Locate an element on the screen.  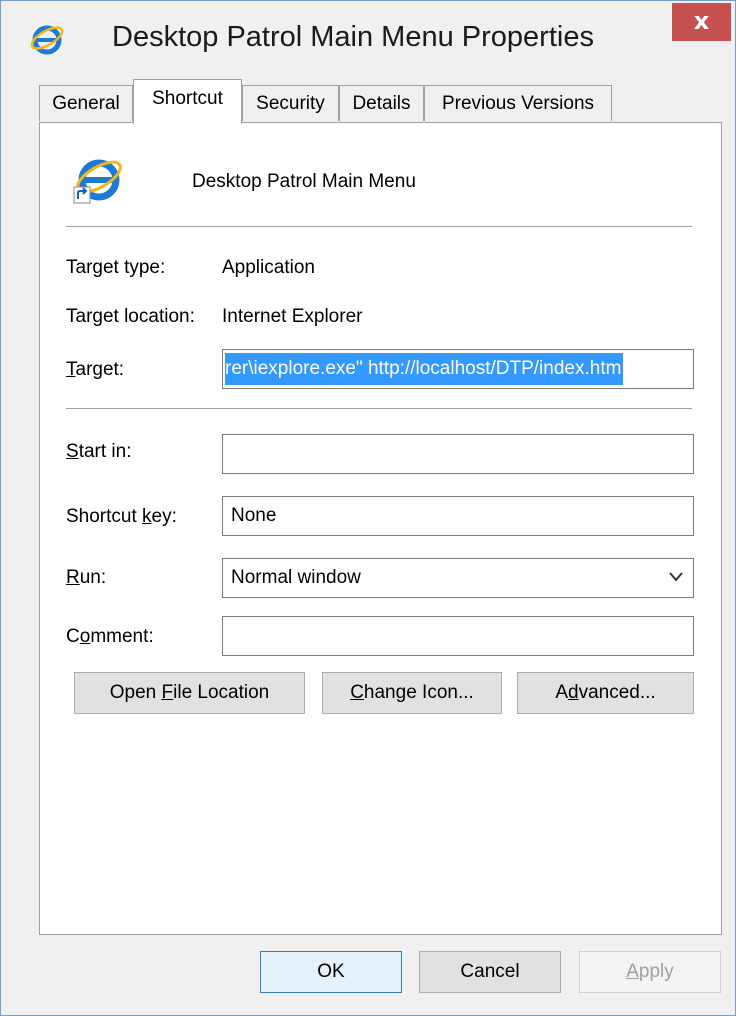
open-file-location-text-end: ile Location is located at coordinates (221, 692).